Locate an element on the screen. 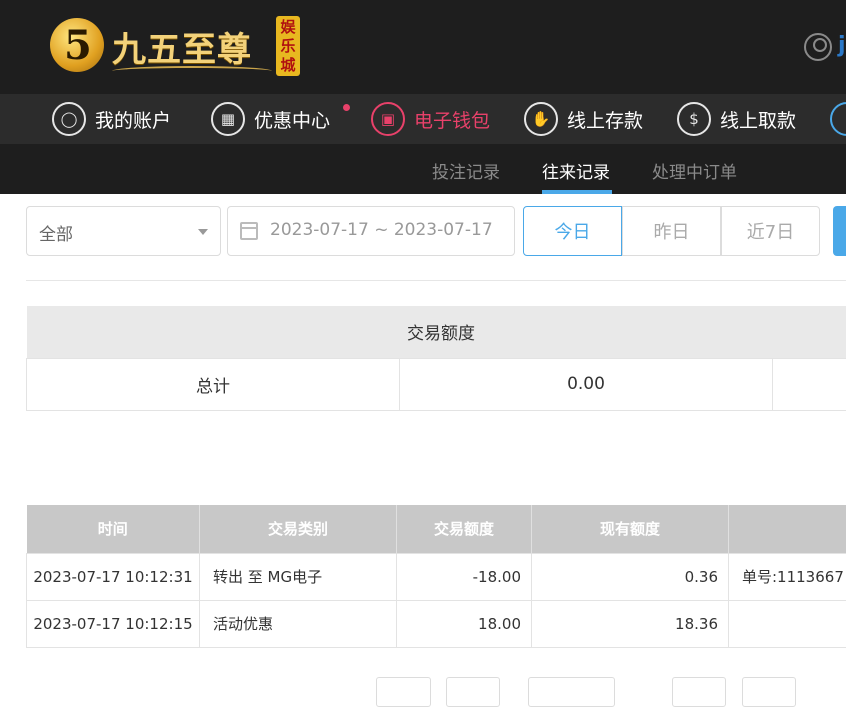 The height and width of the screenshot is (707, 846). brand-logo: 5 九五至尊 娱乐城 is located at coordinates (176, 48).